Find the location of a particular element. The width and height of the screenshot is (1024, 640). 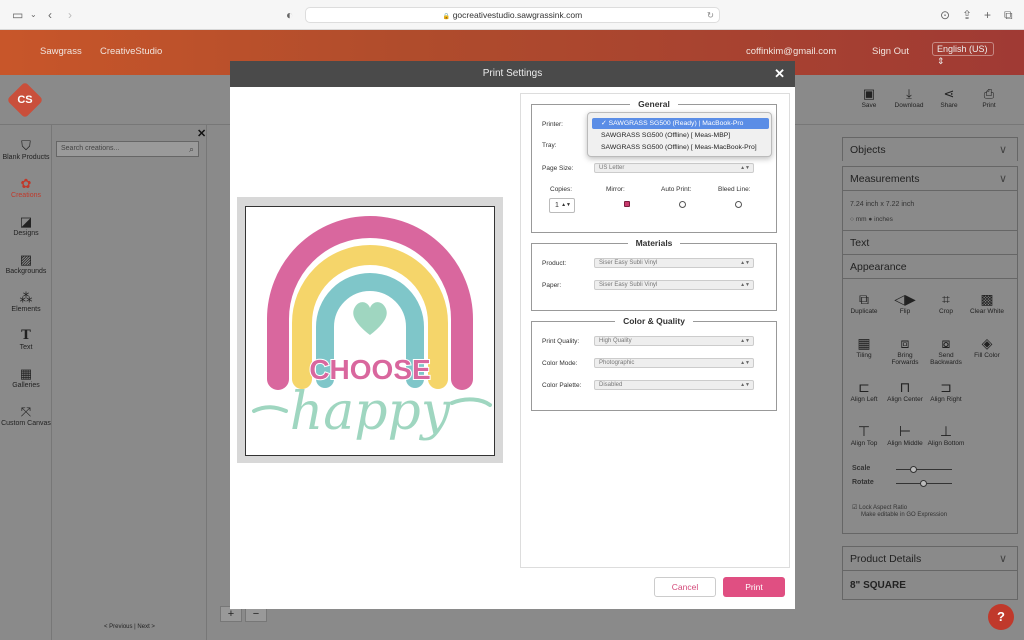

bleed-line-radio is located at coordinates (738, 204).